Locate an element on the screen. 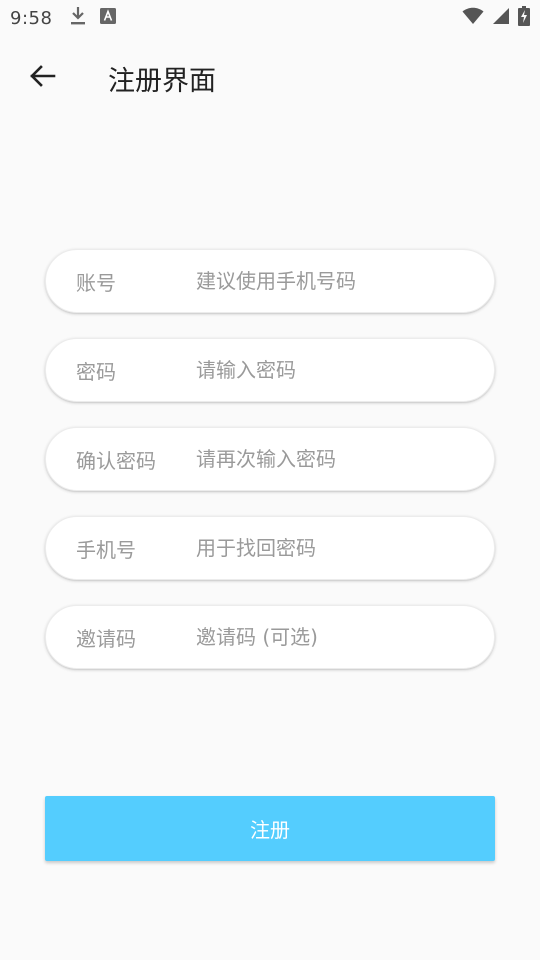  confirm-password-input is located at coordinates (335, 459).